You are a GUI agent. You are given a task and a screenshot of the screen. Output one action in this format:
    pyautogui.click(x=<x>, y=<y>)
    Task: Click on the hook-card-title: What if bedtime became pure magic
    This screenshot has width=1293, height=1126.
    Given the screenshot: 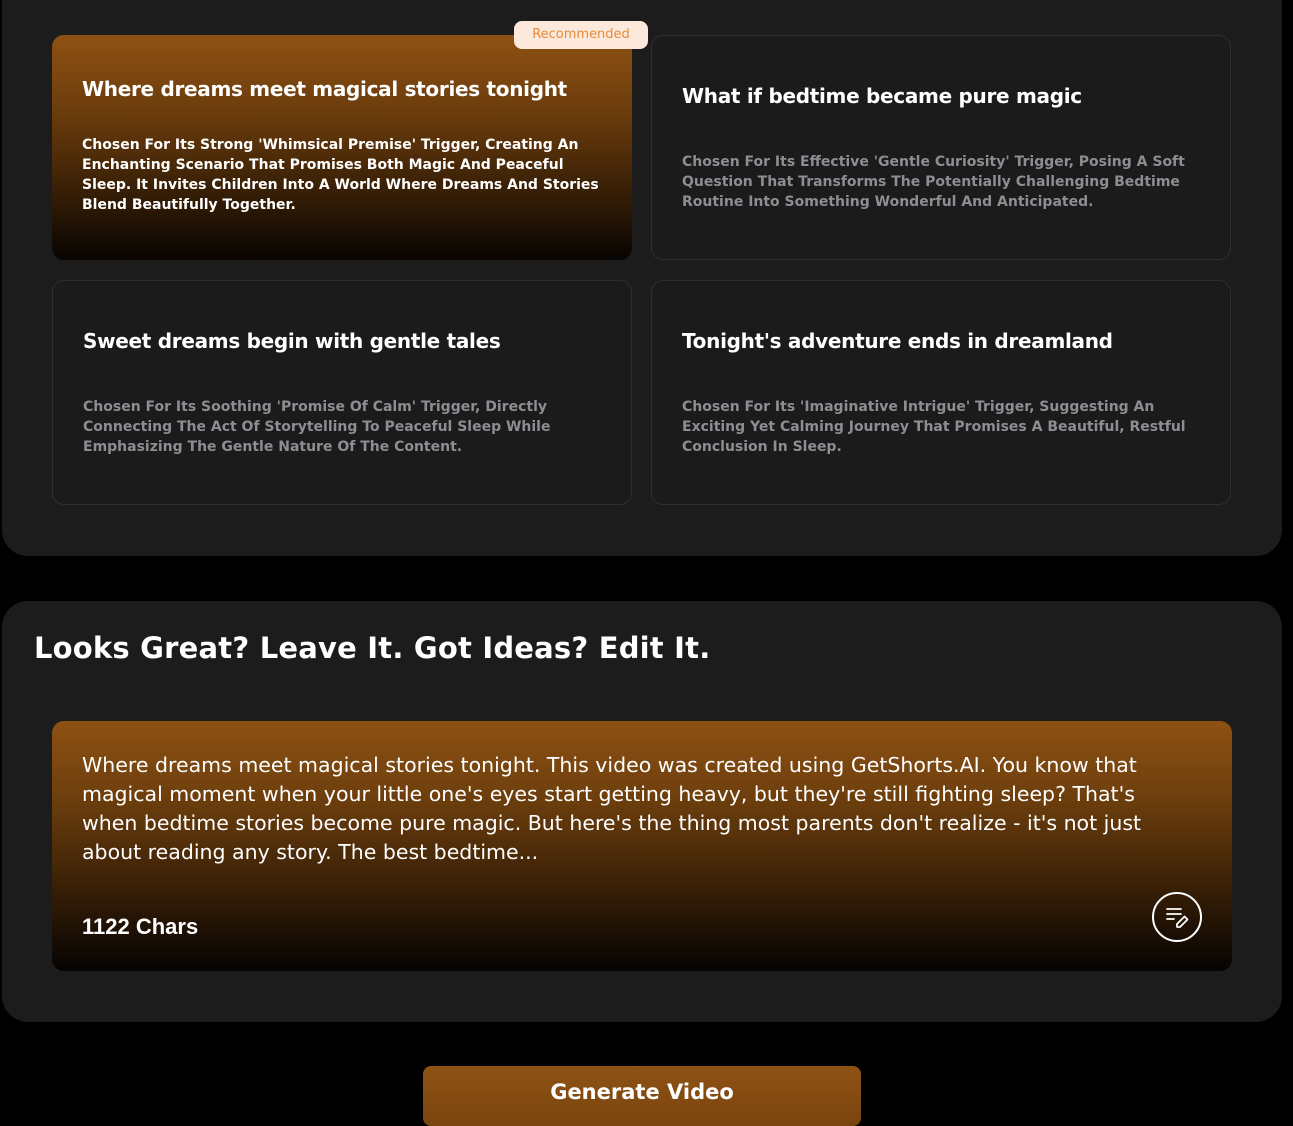 What is the action you would take?
    pyautogui.click(x=882, y=96)
    